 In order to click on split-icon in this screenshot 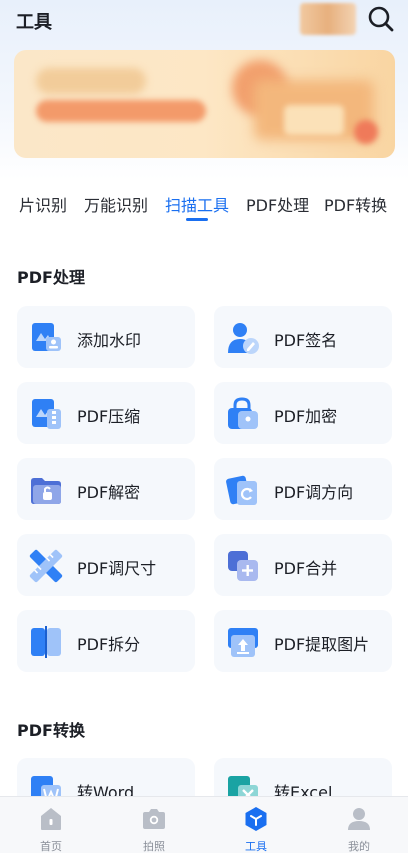, I will do `click(46, 642)`.